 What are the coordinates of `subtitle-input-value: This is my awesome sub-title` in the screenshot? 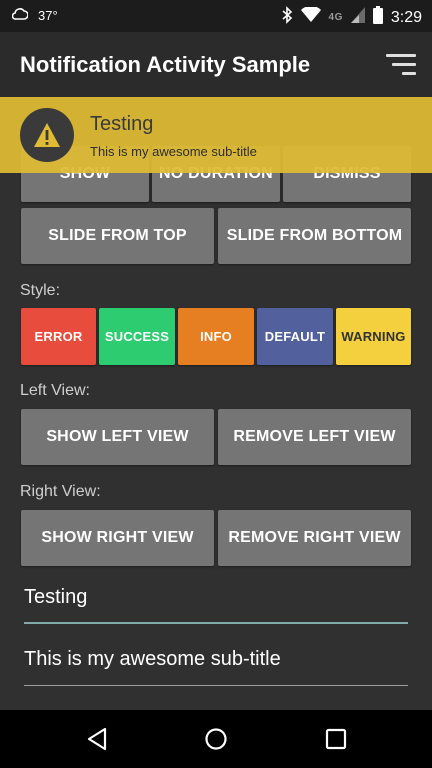 It's located at (152, 659).